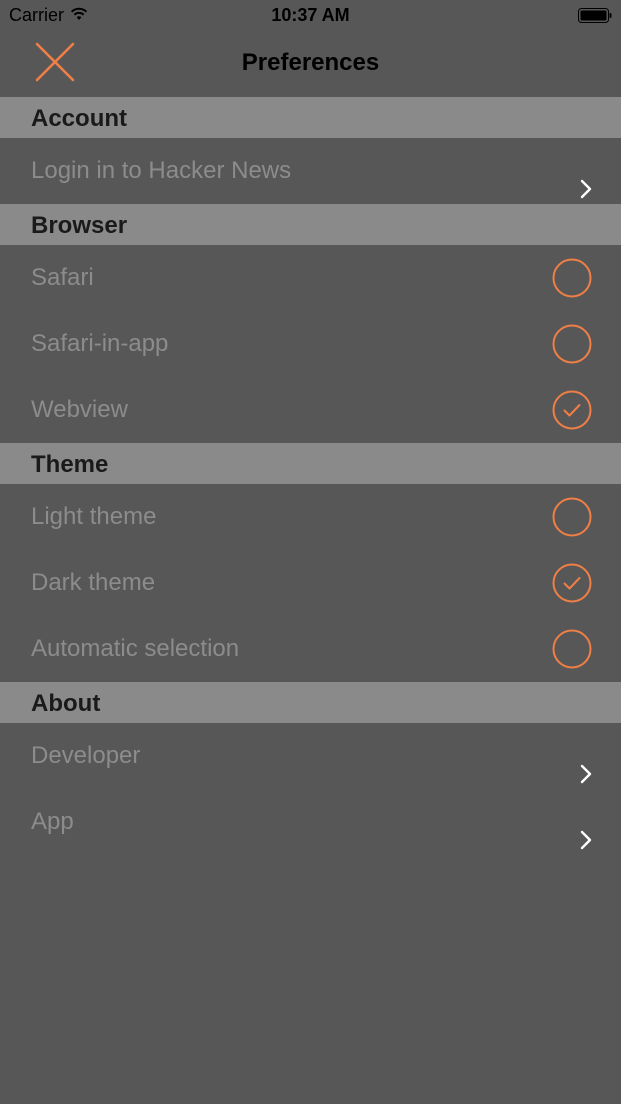  What do you see at coordinates (161, 170) in the screenshot?
I see `setting-row-label: Login in to Hacker News` at bounding box center [161, 170].